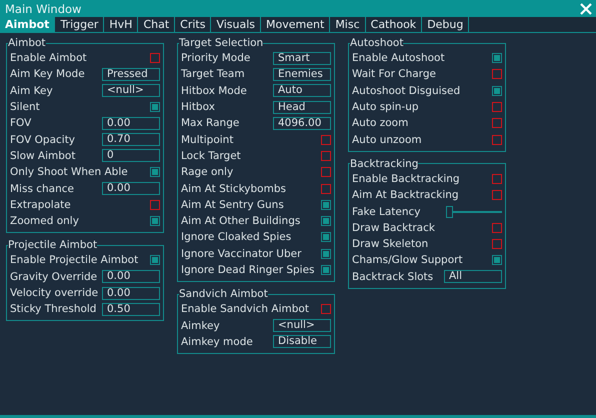  I want to click on tab: Debug, so click(446, 24).